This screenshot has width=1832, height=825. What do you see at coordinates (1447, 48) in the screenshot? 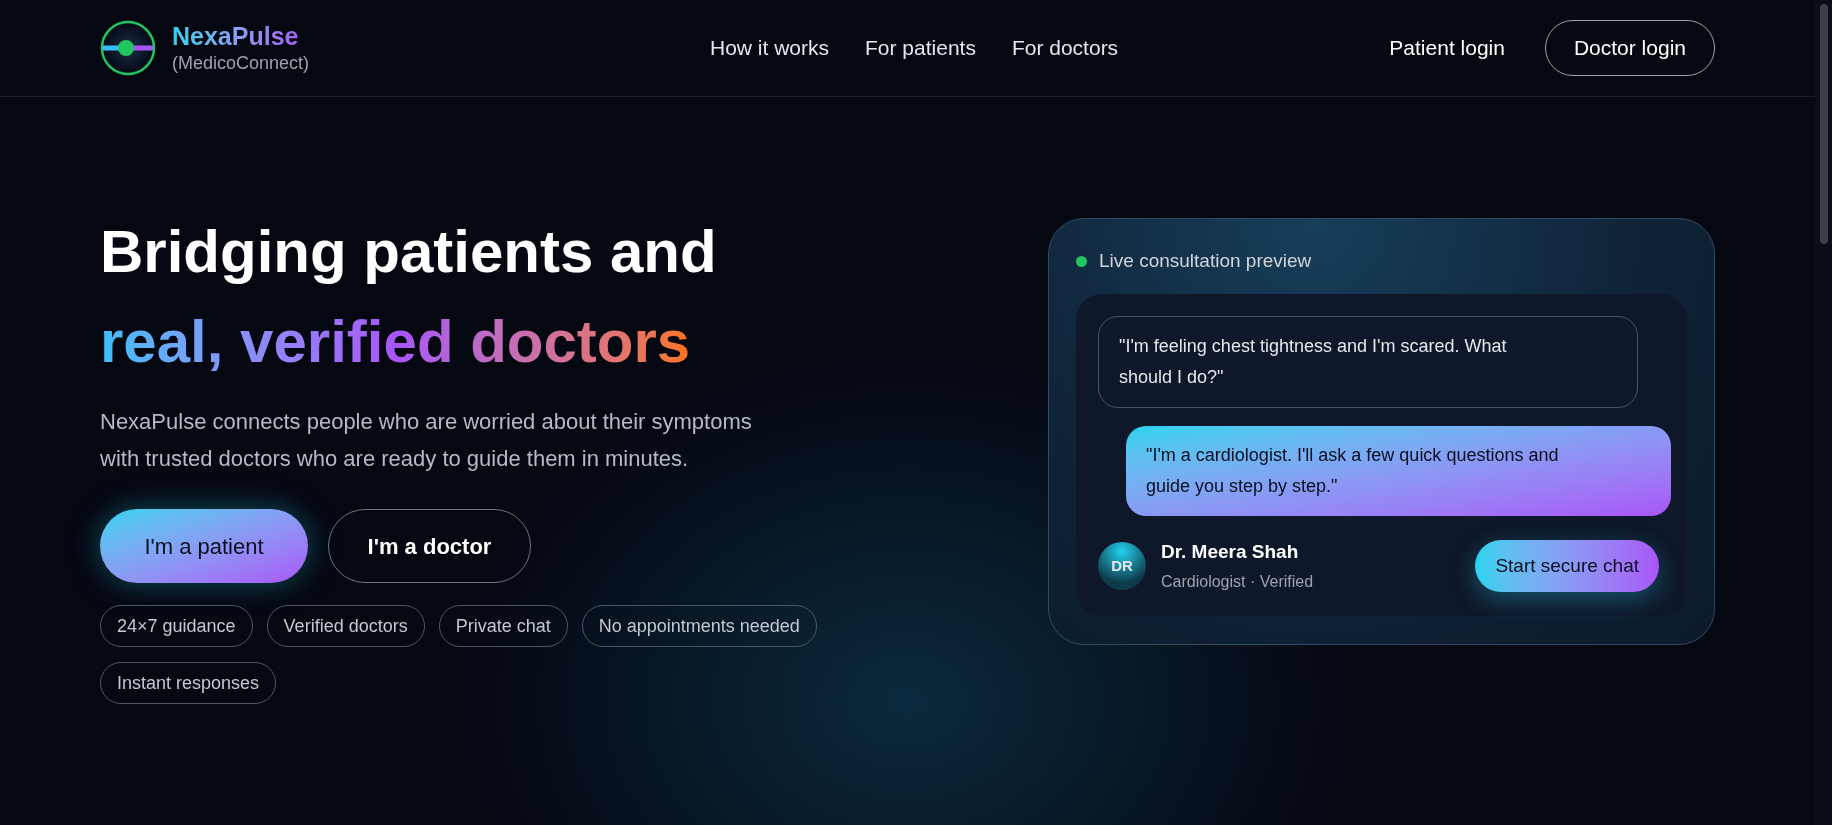
I see `login-link: Patient login` at bounding box center [1447, 48].